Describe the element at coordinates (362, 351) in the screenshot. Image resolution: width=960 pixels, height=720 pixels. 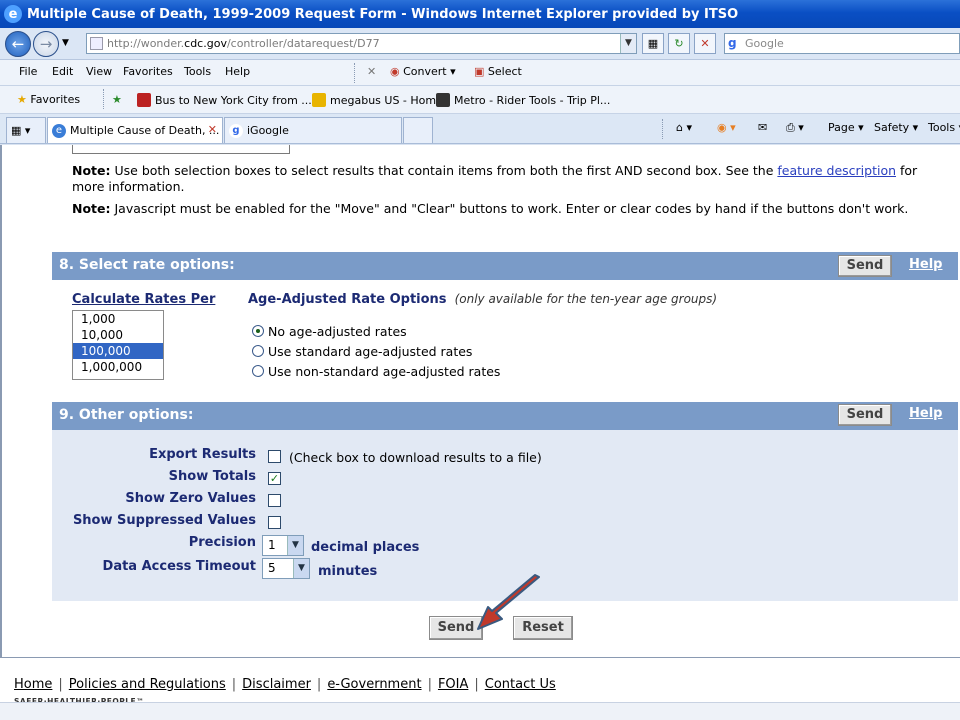
I see `radio-standard-age-adjusted: Use standard age-adjusted rates` at that location.